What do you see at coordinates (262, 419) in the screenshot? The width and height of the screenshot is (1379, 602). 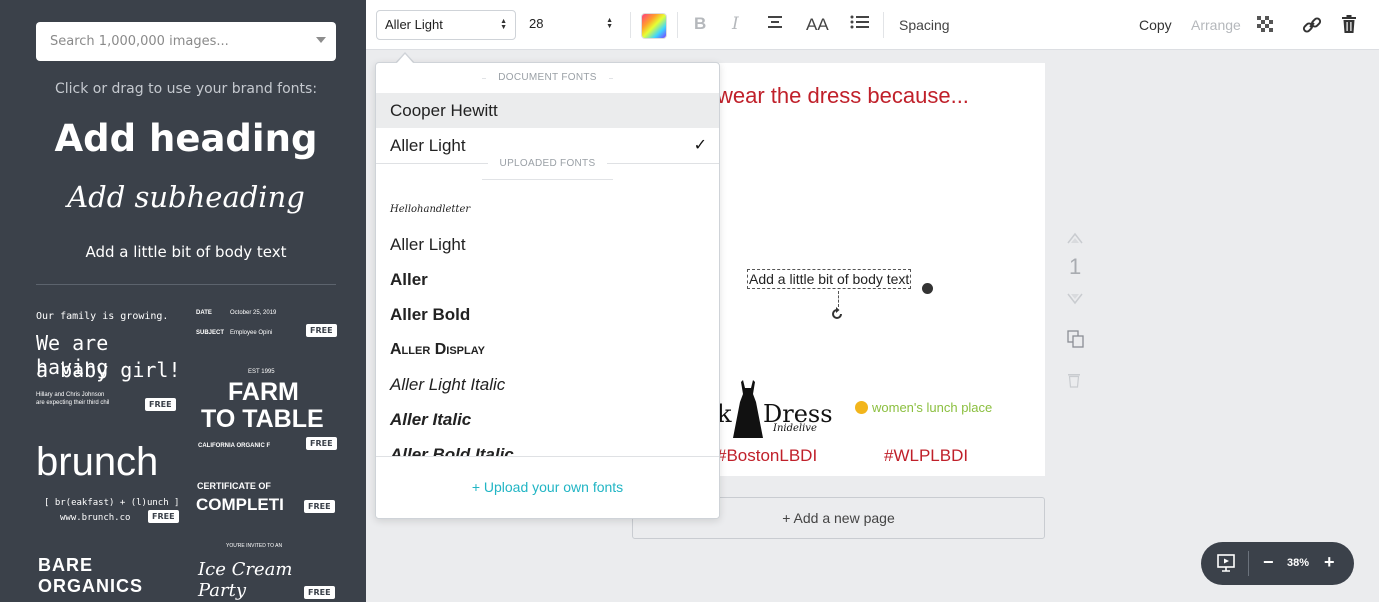 I see `template-text: TO TABLE` at bounding box center [262, 419].